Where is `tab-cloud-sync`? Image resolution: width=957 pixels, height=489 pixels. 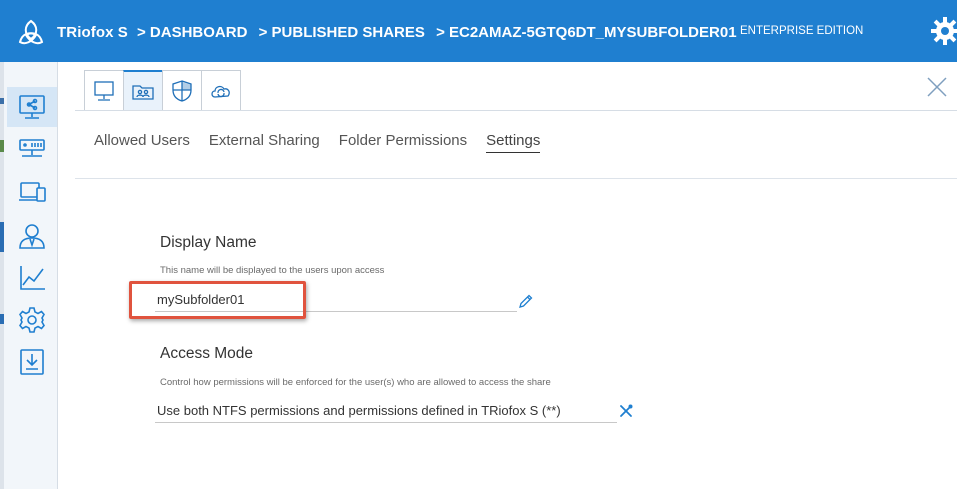
tab-cloud-sync is located at coordinates (221, 90).